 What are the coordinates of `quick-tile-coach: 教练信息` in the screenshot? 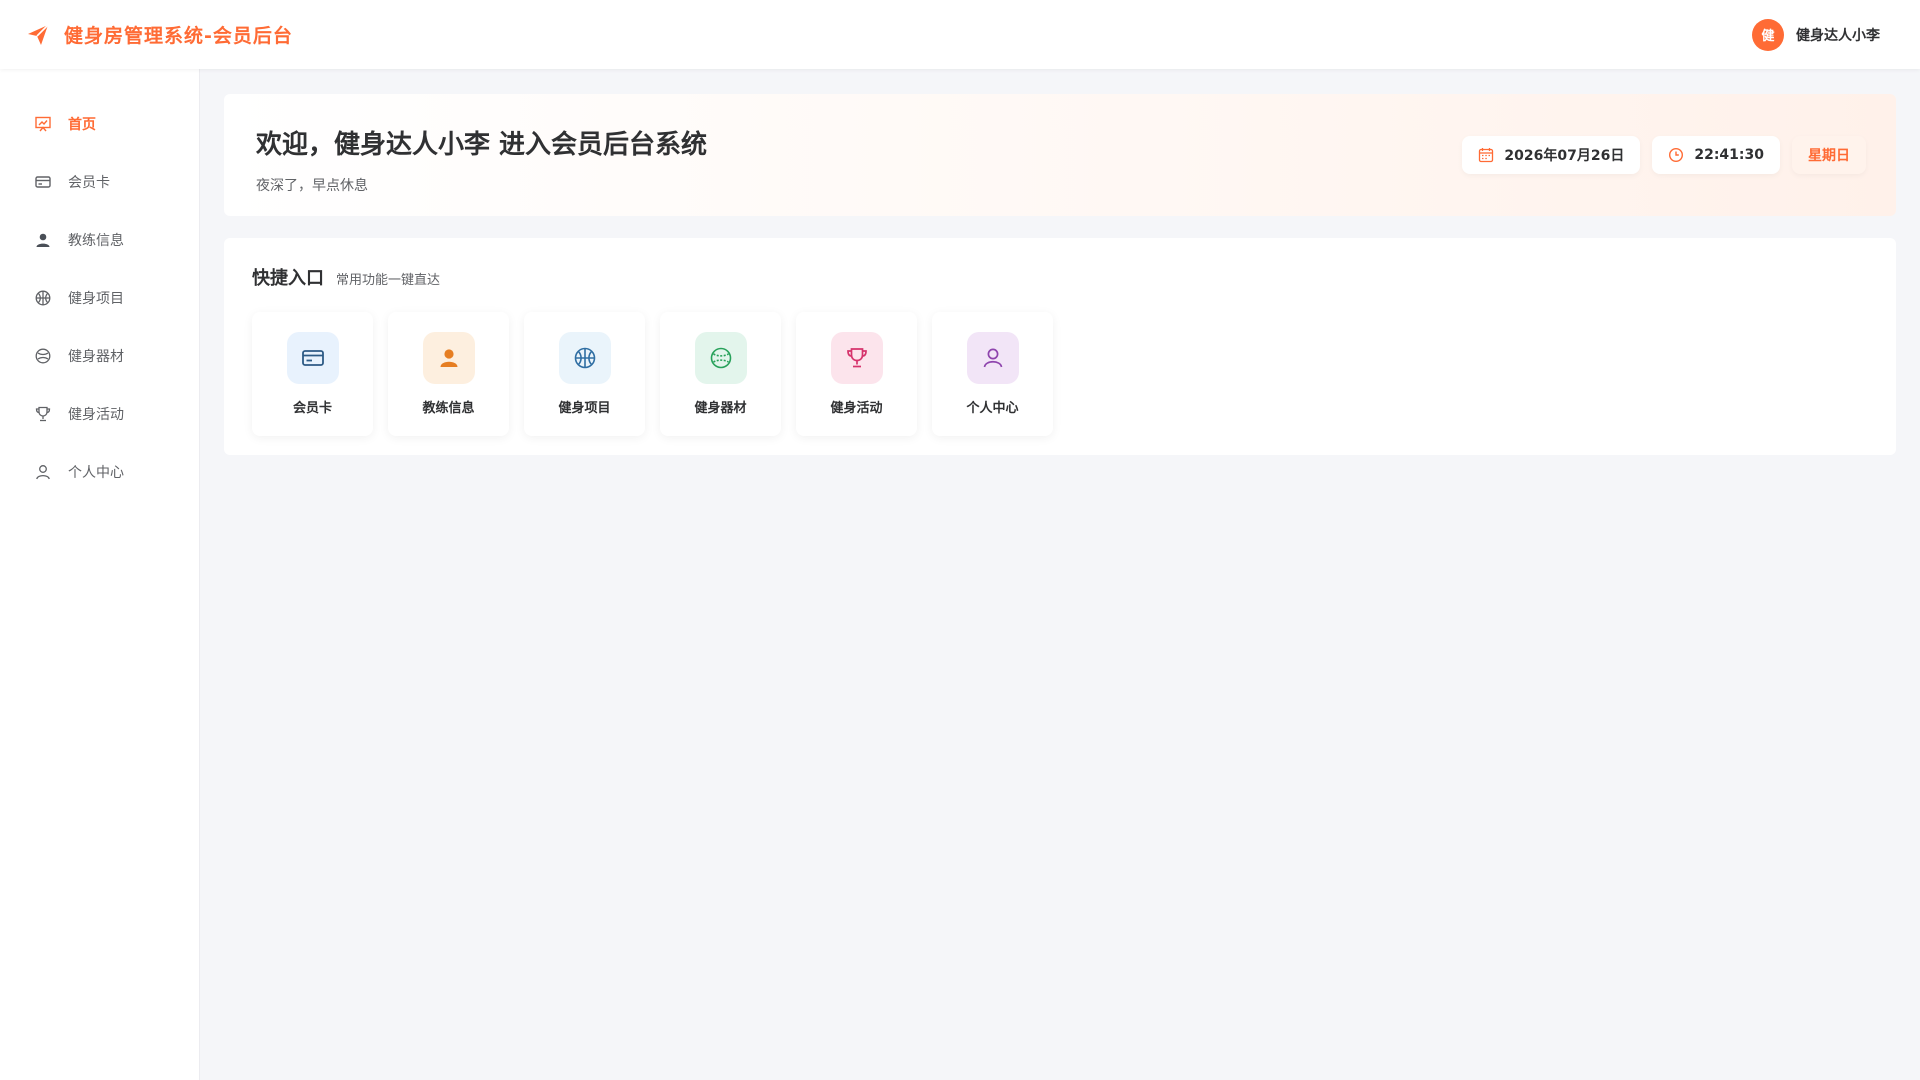 It's located at (448, 374).